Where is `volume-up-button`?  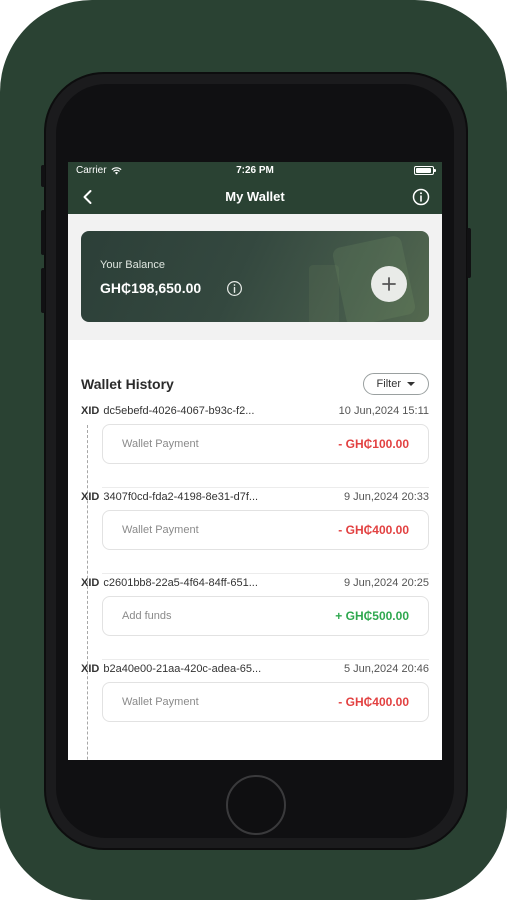
volume-up-button is located at coordinates (43, 232).